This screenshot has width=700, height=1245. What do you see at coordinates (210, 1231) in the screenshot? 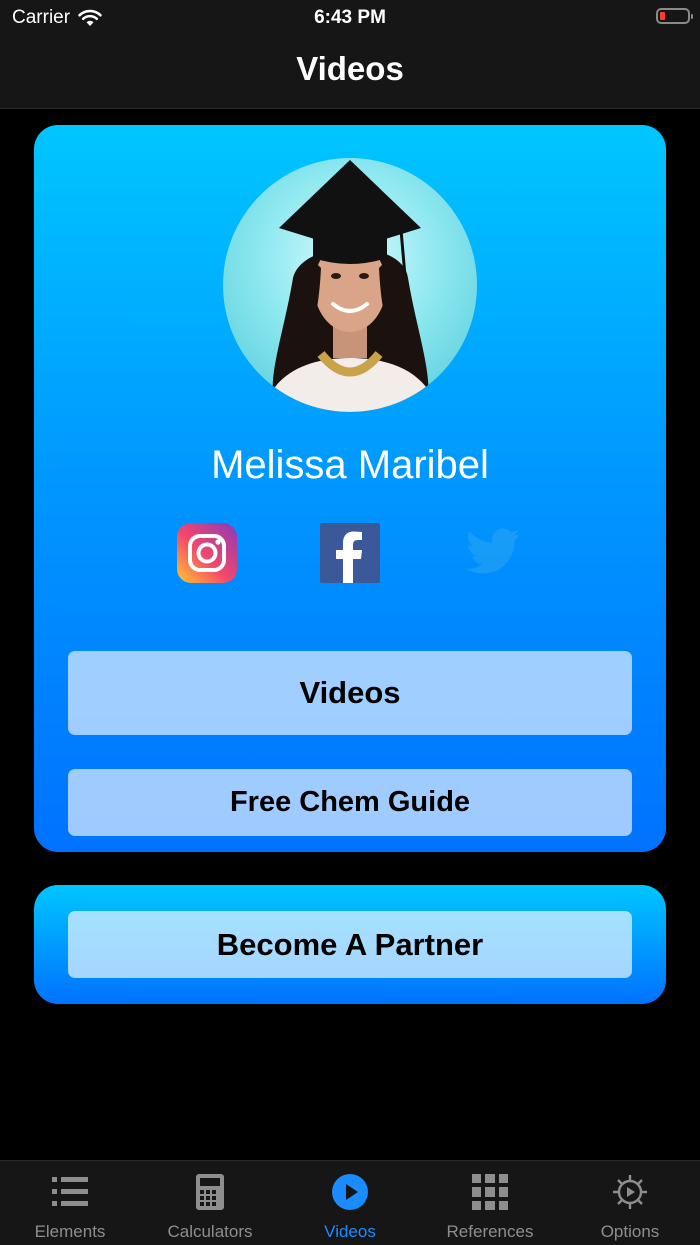
I see `tab-label: Calculators` at bounding box center [210, 1231].